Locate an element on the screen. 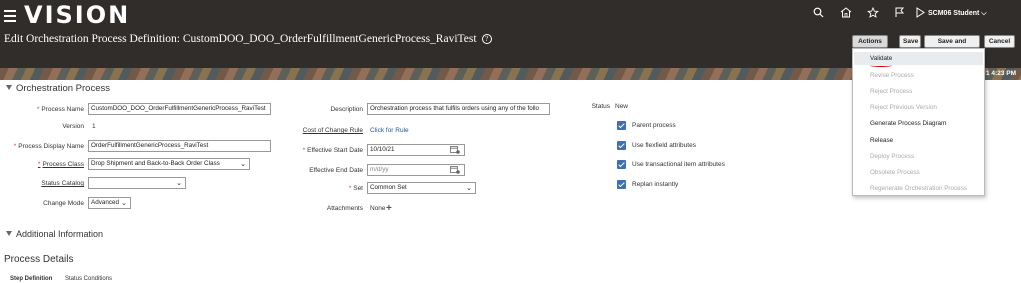 Image resolution: width=1021 pixels, height=283 pixels. menu-item-validate: Validate is located at coordinates (881, 58).